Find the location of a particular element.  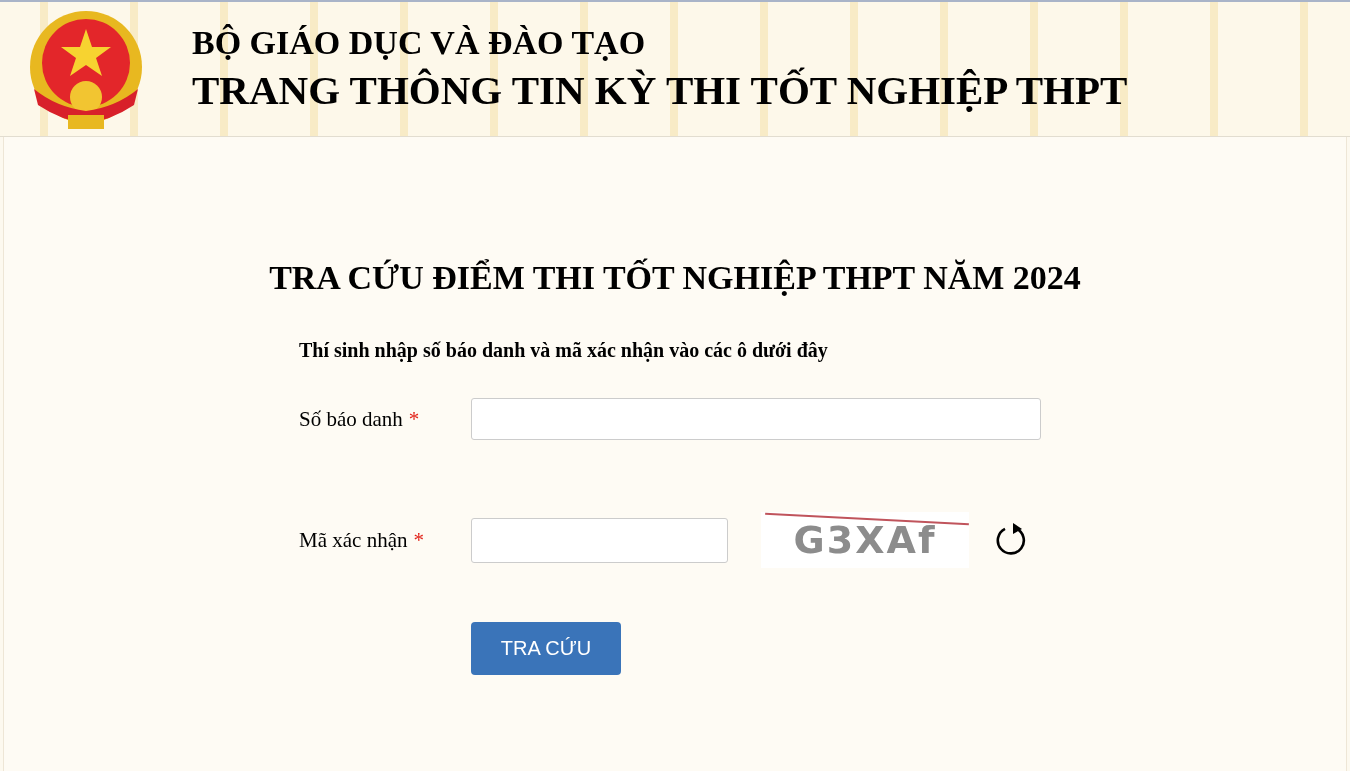

ministry-name: BỘ GIÁO DỤC VÀ ĐÀO TẠO is located at coordinates (419, 43).